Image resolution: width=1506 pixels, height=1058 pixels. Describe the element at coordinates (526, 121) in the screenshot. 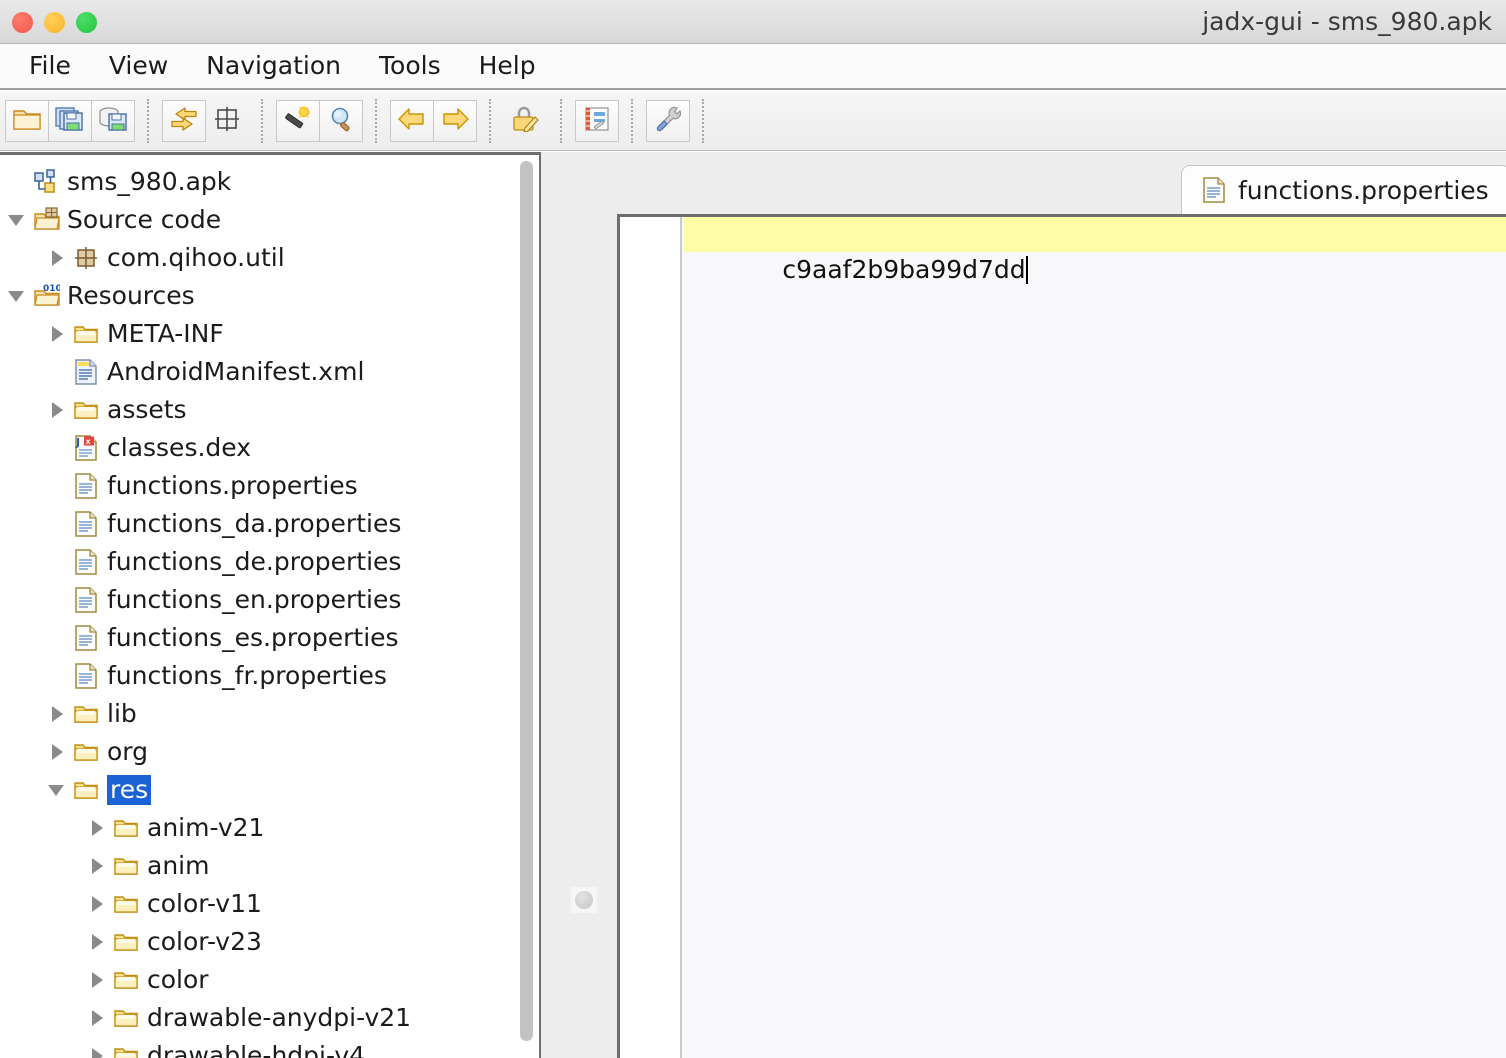

I see `decompile-all-button` at that location.